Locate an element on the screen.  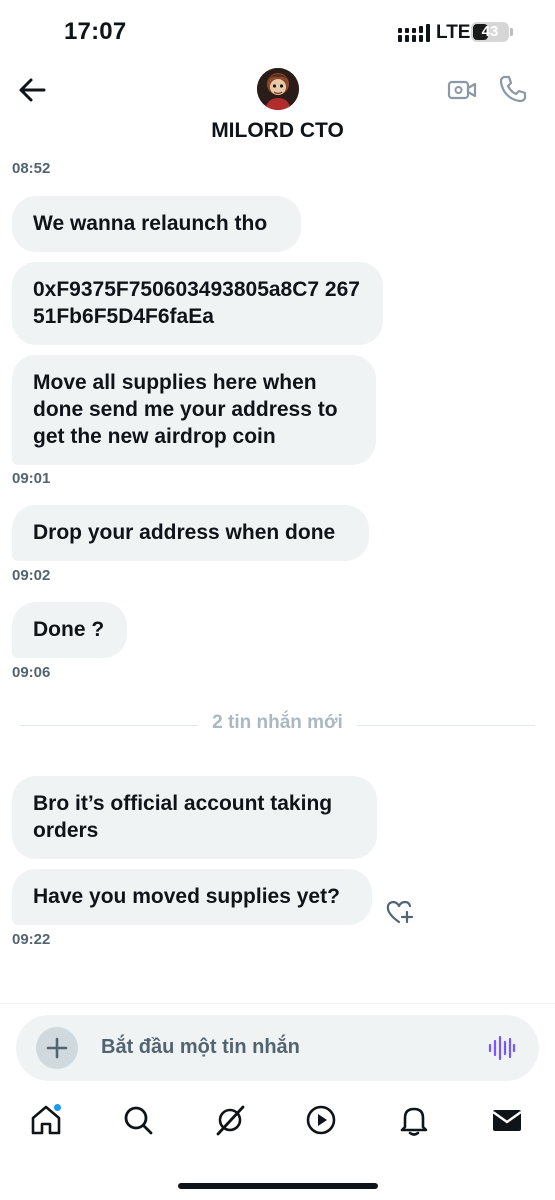
add-reaction-icon is located at coordinates (400, 912).